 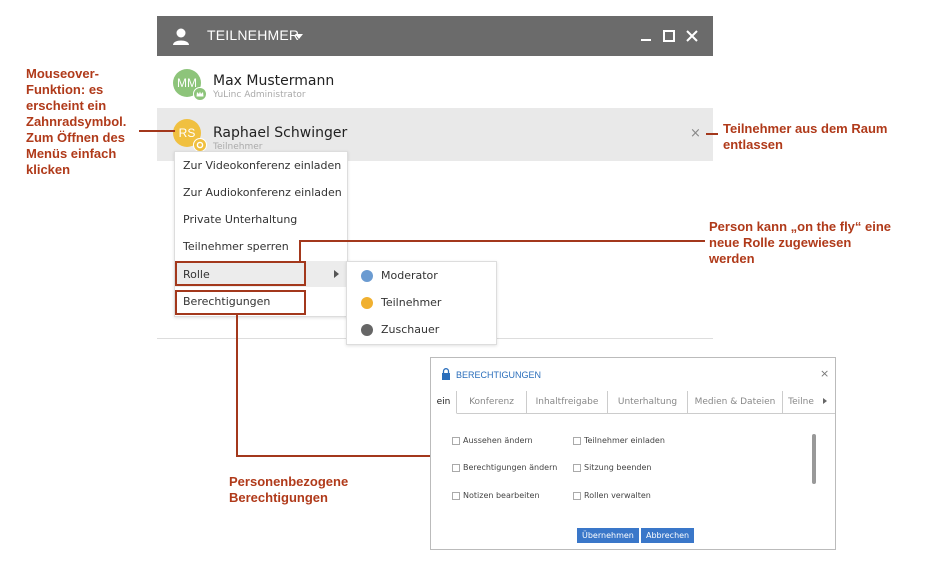 What do you see at coordinates (502, 241) in the screenshot?
I see `annotation-line-role-h` at bounding box center [502, 241].